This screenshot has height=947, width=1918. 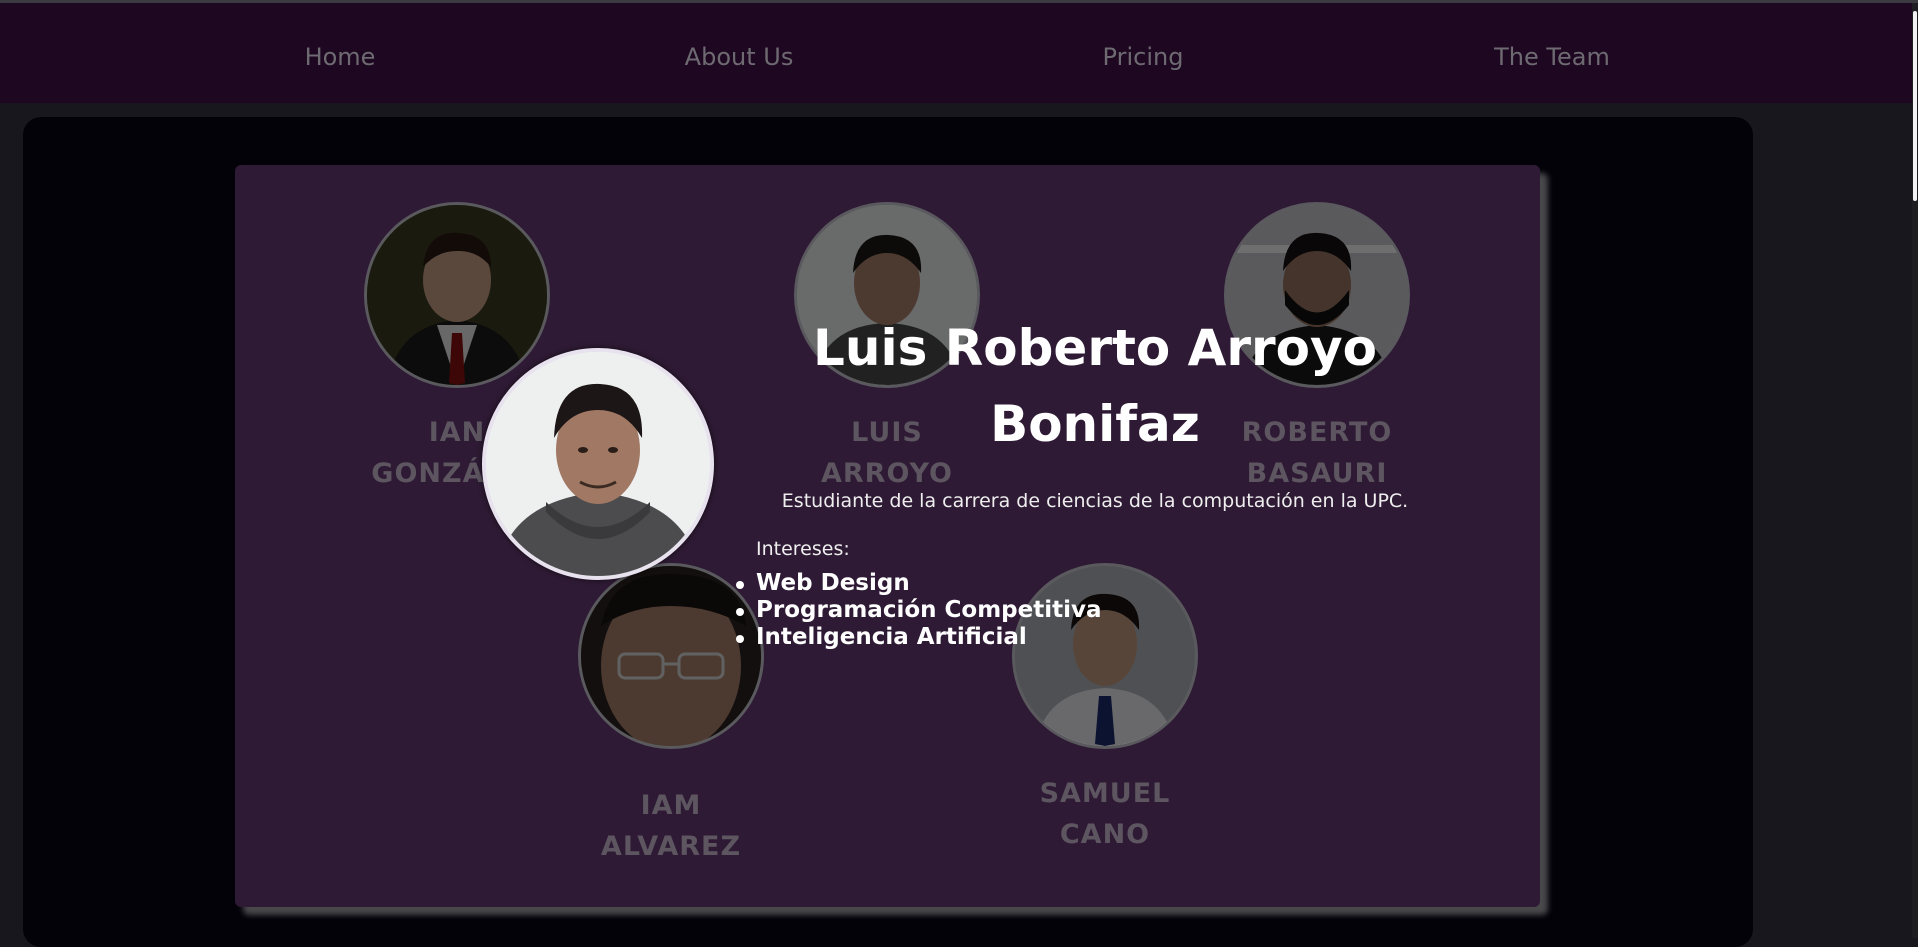 What do you see at coordinates (671, 805) in the screenshot?
I see `member-first-name: IAM` at bounding box center [671, 805].